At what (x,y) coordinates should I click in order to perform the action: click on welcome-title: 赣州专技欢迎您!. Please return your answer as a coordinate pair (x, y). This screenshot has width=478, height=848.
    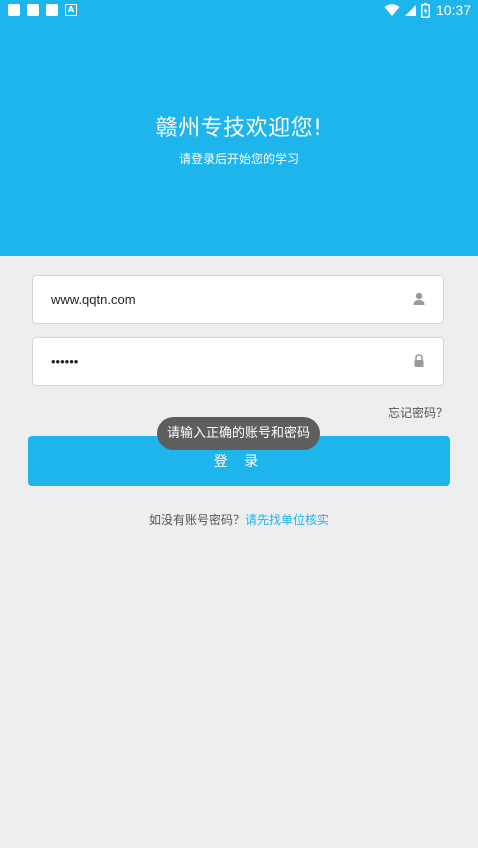
    Looking at the image, I should click on (239, 128).